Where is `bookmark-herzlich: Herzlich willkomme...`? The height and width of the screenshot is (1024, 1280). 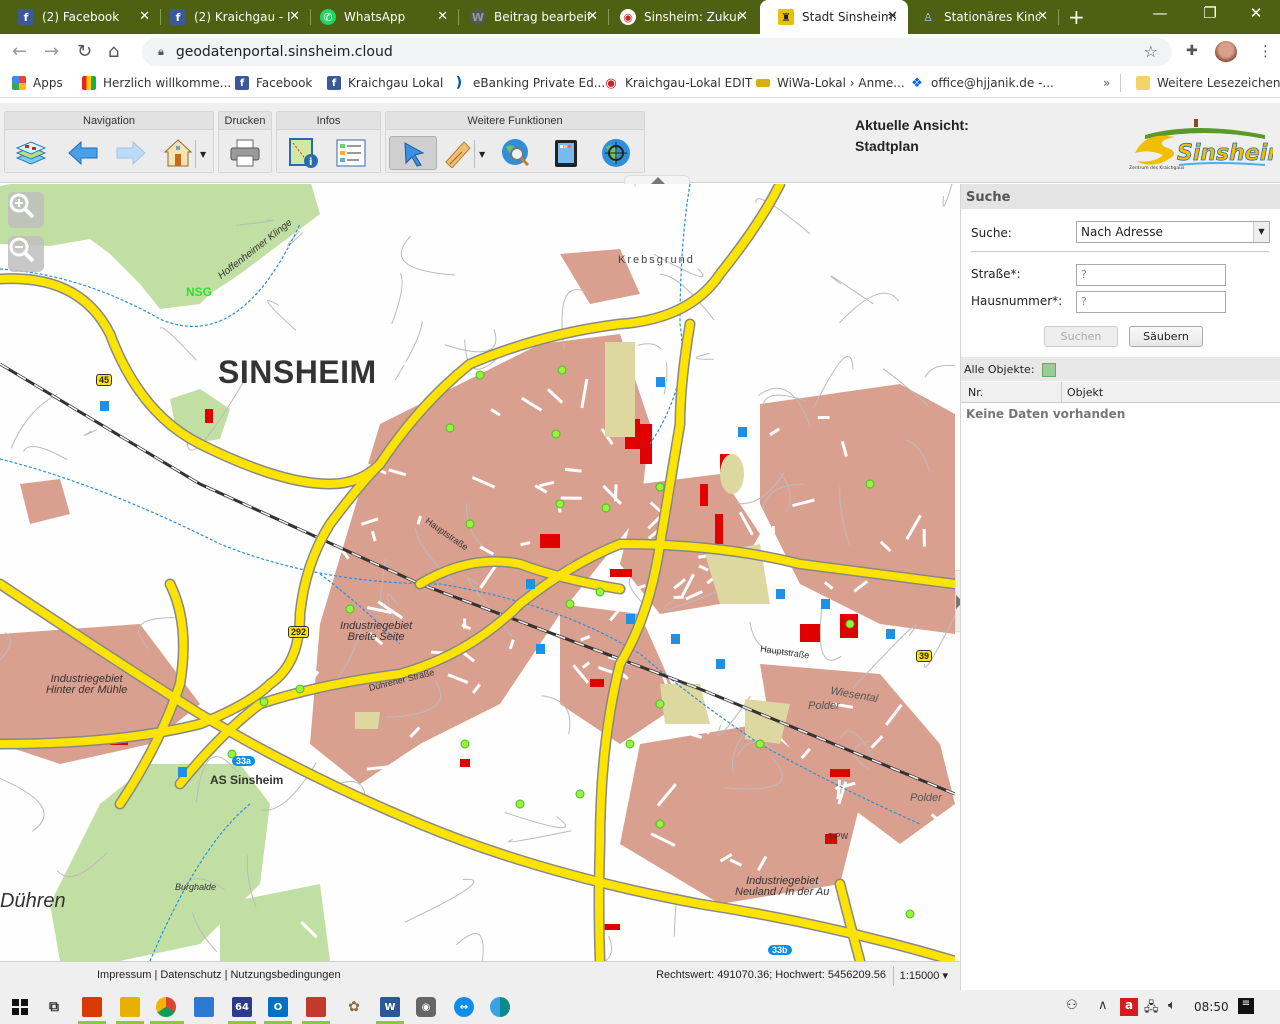 bookmark-herzlich: Herzlich willkomme... is located at coordinates (156, 83).